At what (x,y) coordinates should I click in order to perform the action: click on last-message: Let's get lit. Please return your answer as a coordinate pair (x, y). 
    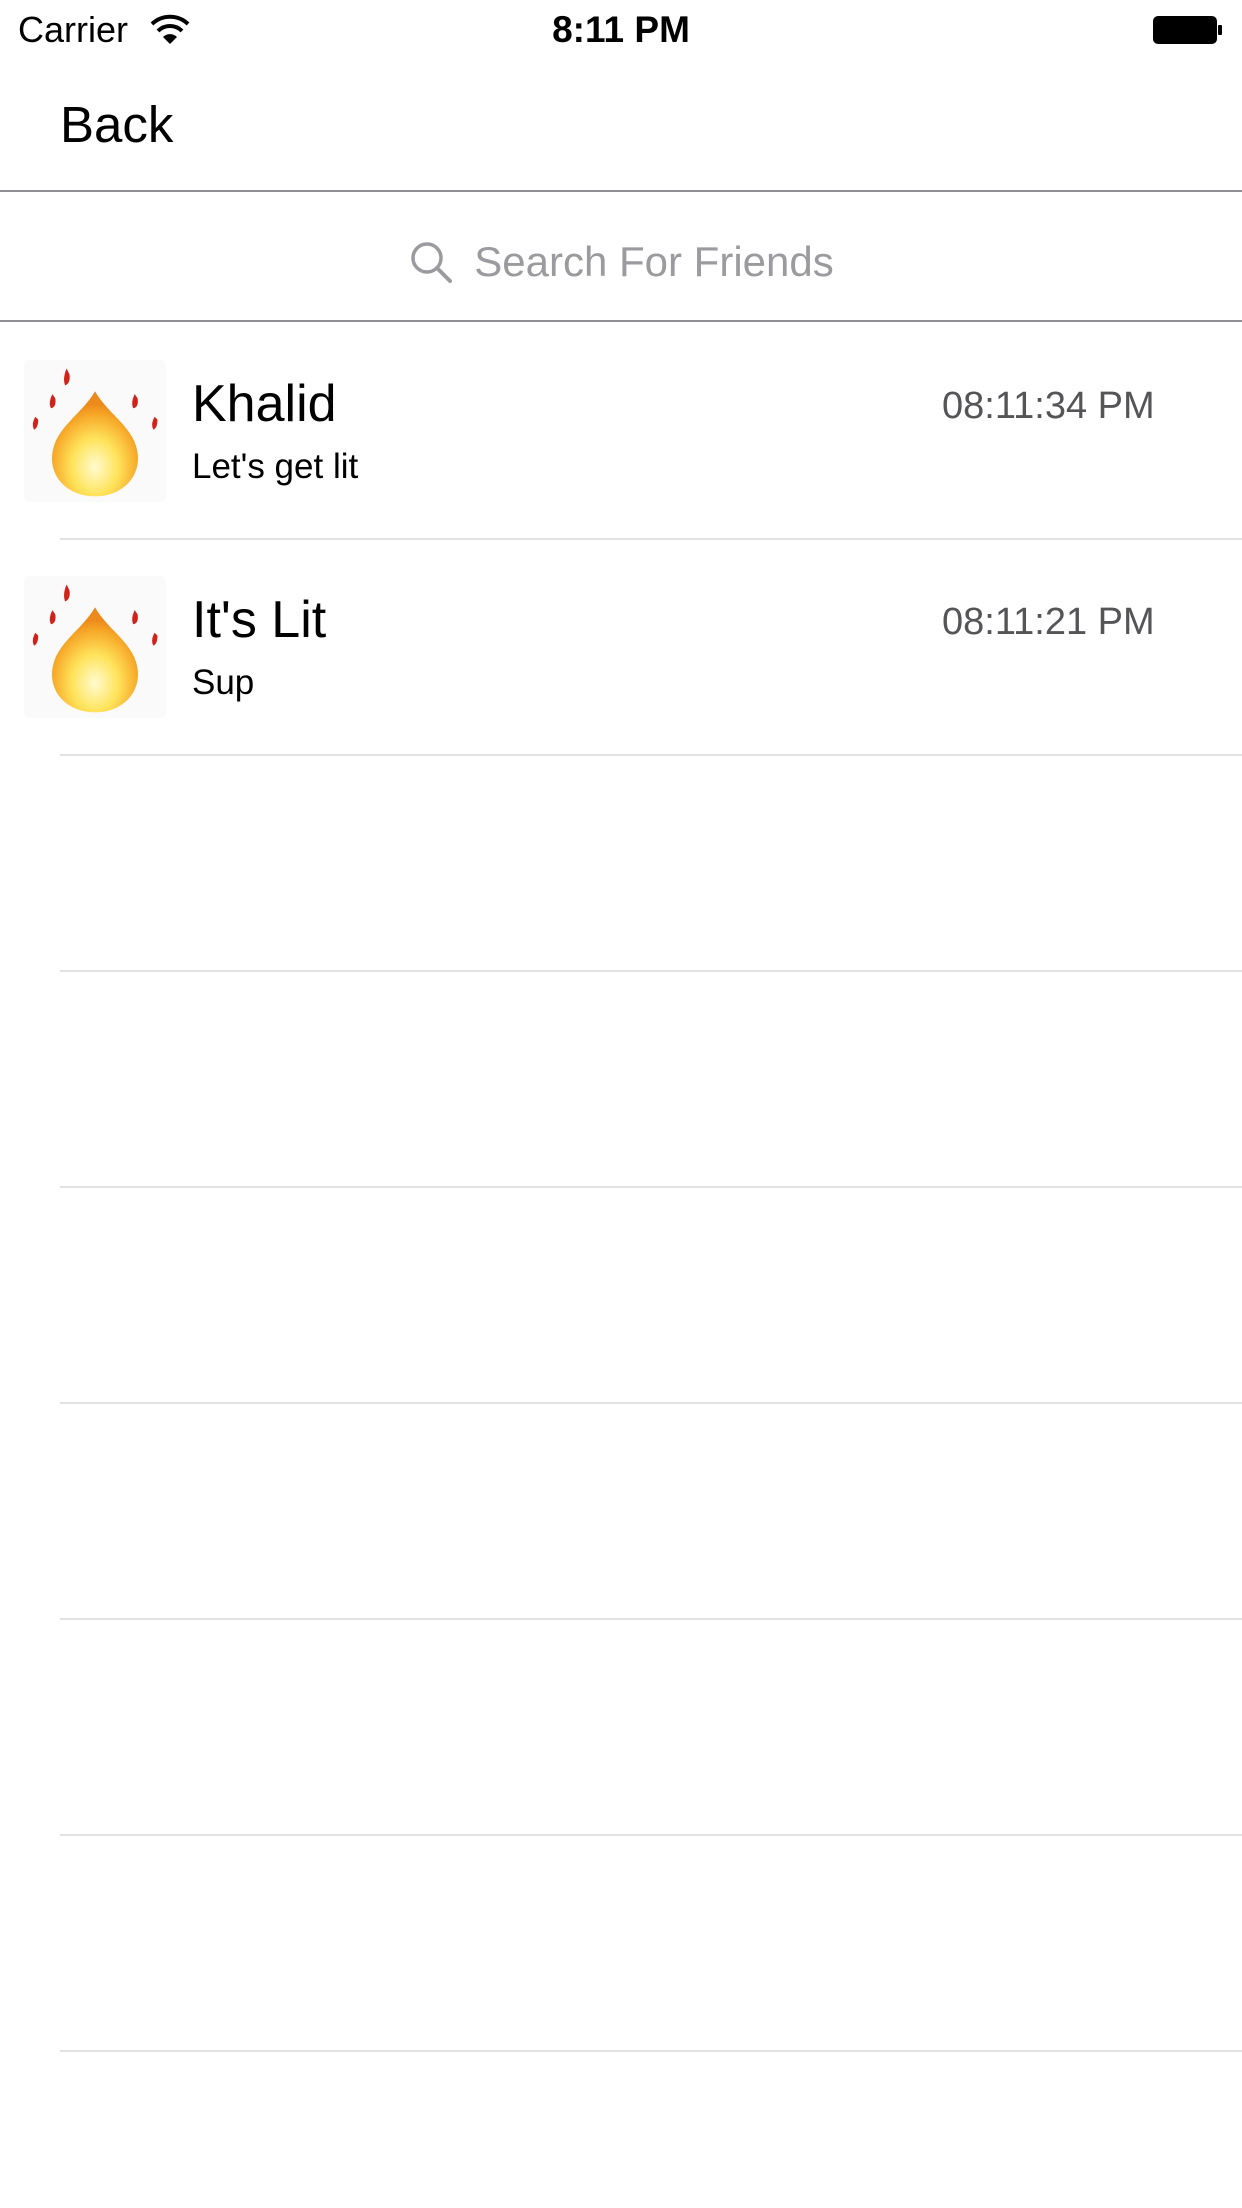
    Looking at the image, I should click on (275, 466).